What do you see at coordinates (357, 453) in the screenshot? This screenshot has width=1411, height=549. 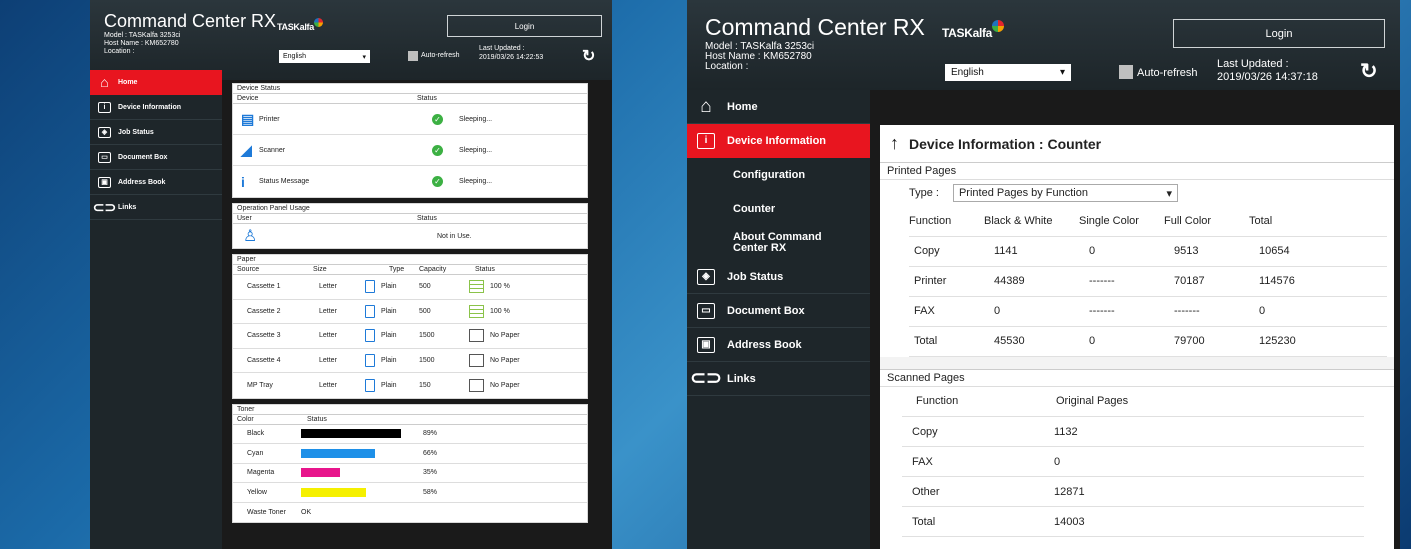 I see `toner-bar-track` at bounding box center [357, 453].